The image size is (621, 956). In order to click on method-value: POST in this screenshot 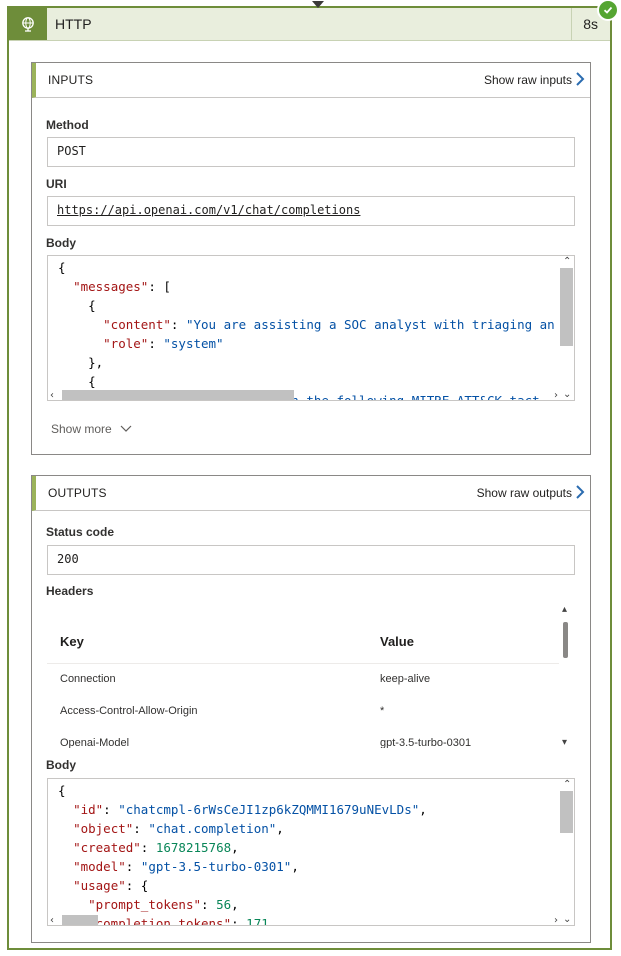, I will do `click(71, 151)`.